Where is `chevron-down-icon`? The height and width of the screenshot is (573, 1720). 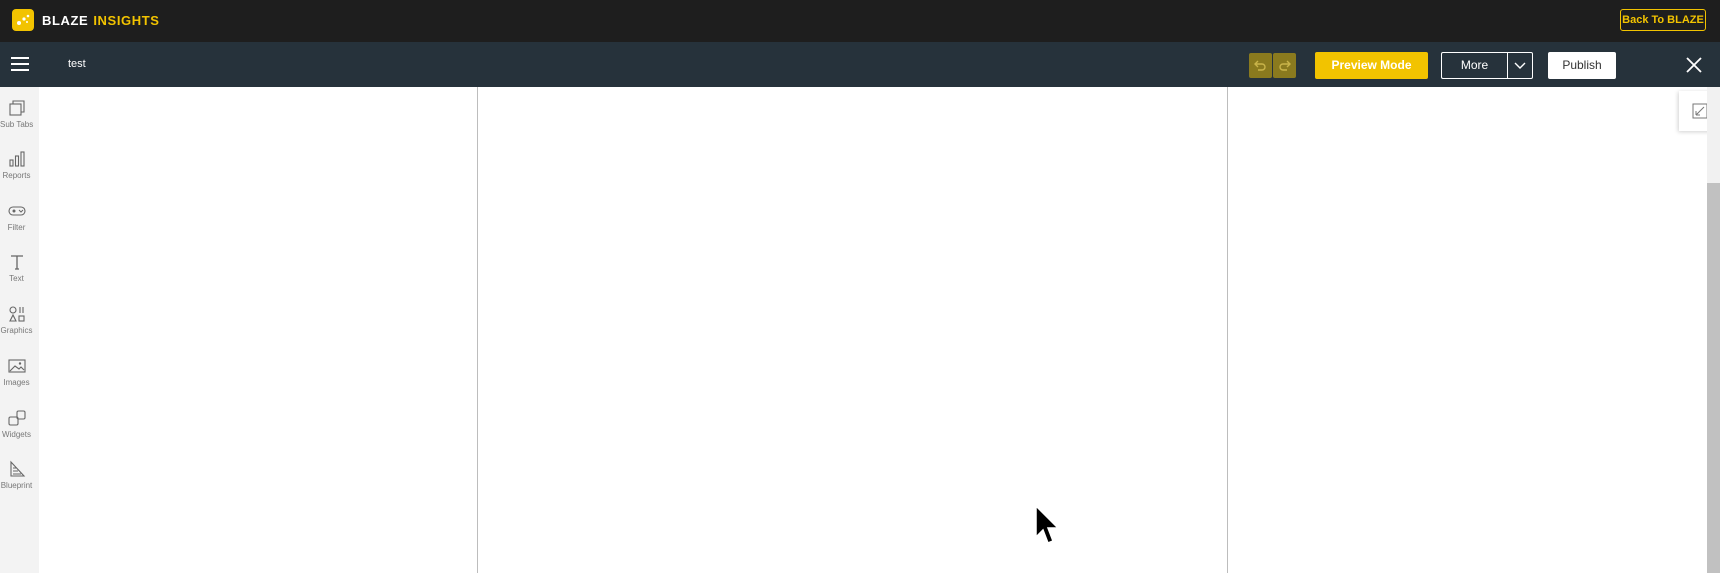
chevron-down-icon is located at coordinates (1520, 65).